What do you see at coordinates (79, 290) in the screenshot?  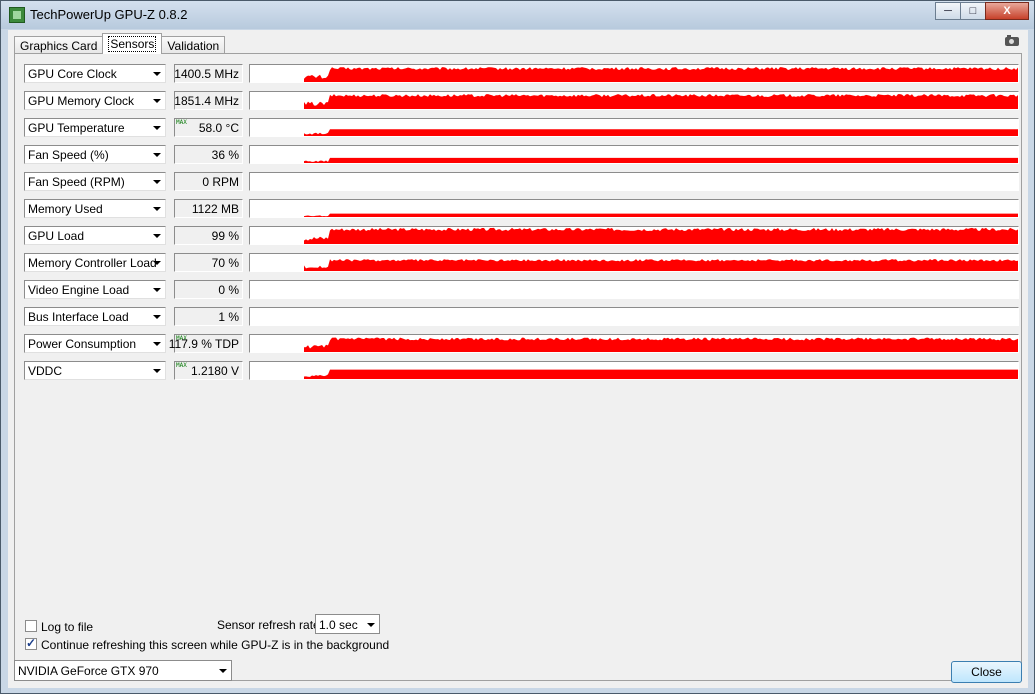 I see `sensor-name: Video Engine Load` at bounding box center [79, 290].